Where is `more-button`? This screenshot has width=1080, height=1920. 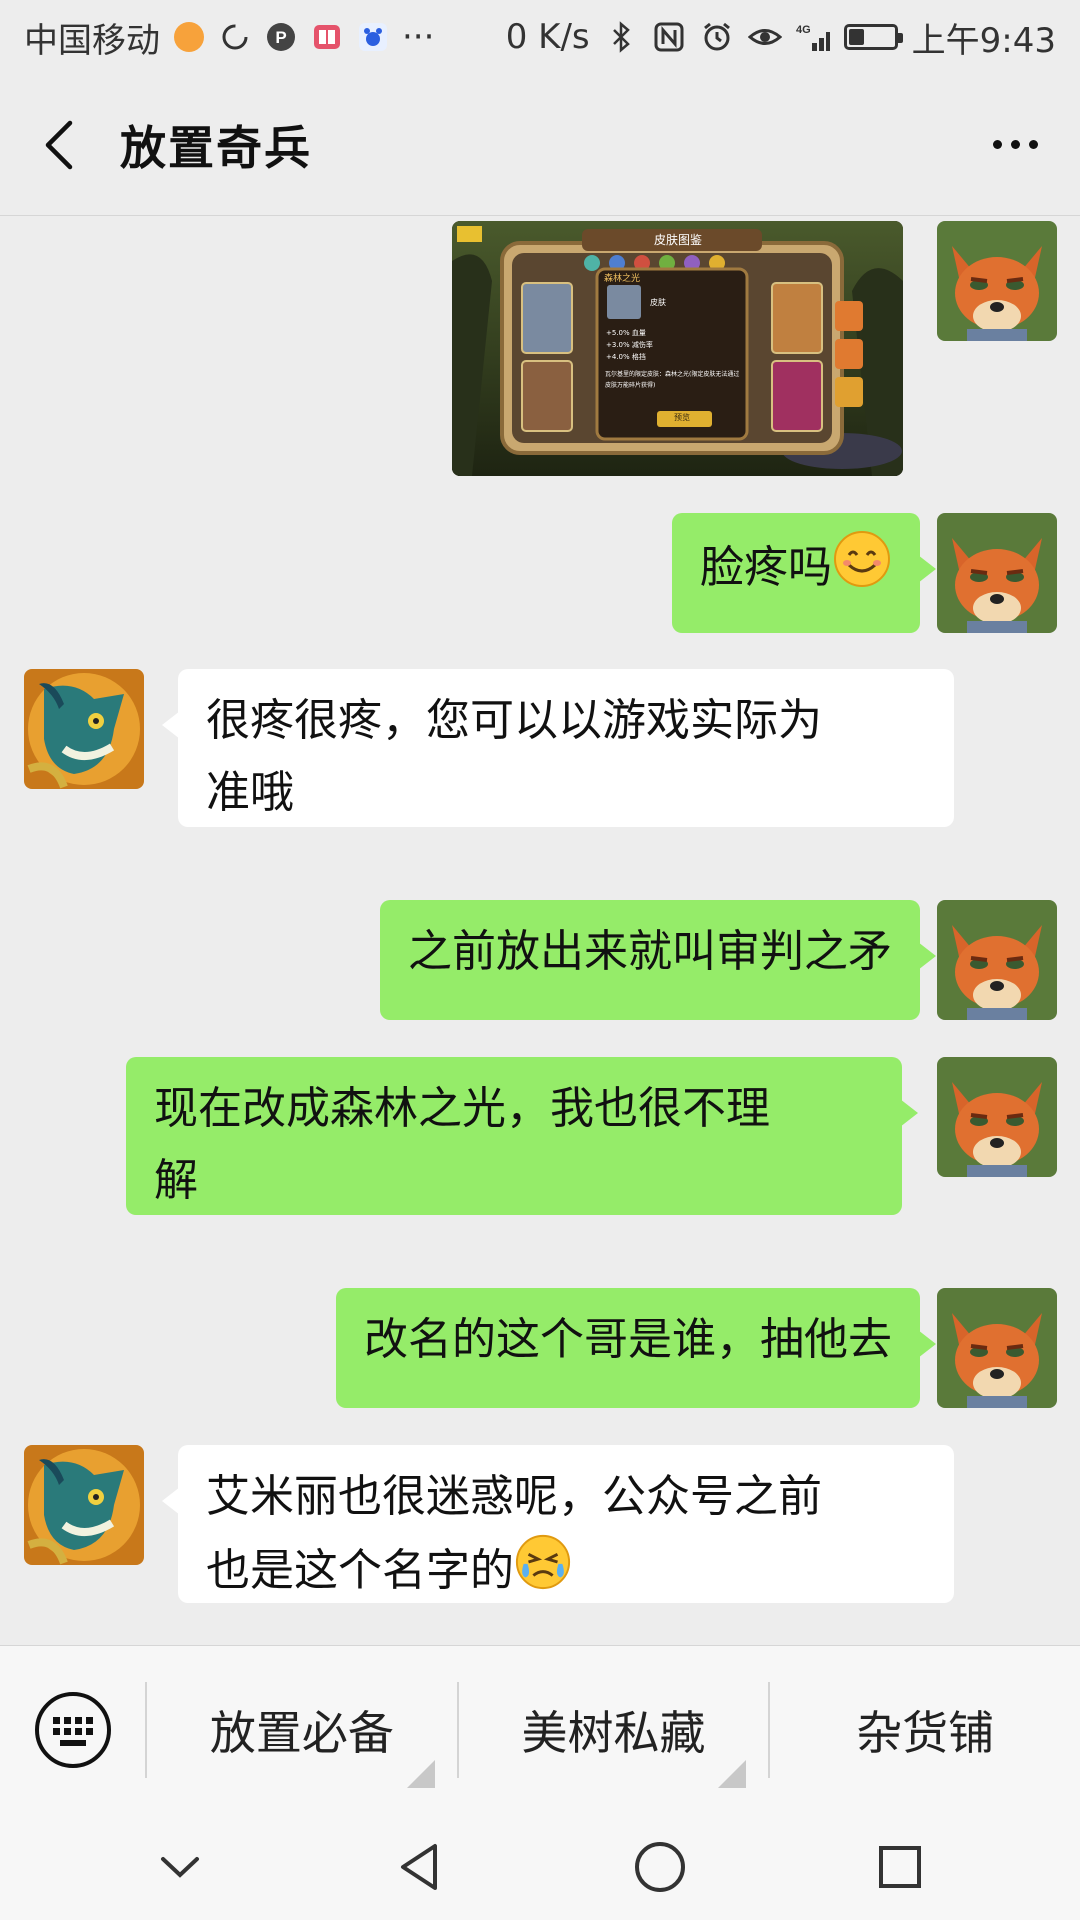
more-button is located at coordinates (1015, 145).